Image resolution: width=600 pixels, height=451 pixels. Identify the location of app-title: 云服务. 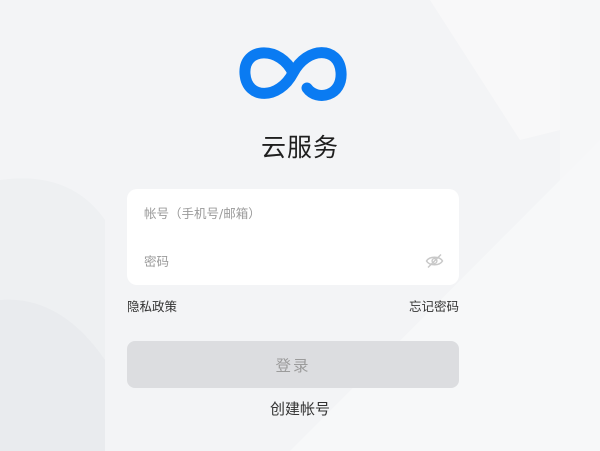
(299, 147).